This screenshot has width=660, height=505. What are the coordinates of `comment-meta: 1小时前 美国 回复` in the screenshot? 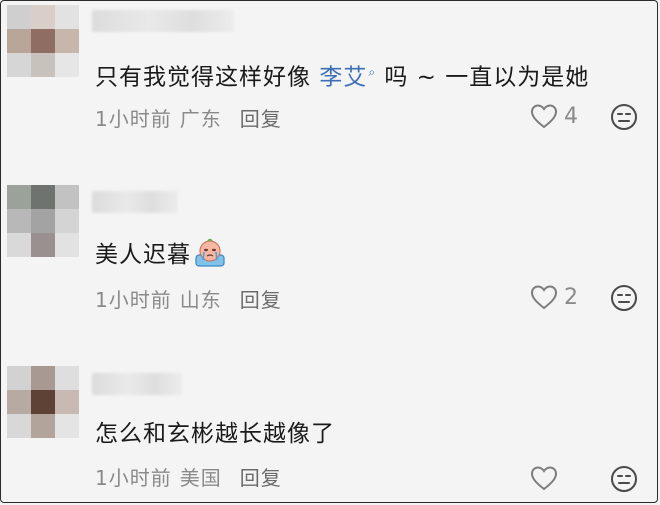 It's located at (188, 478).